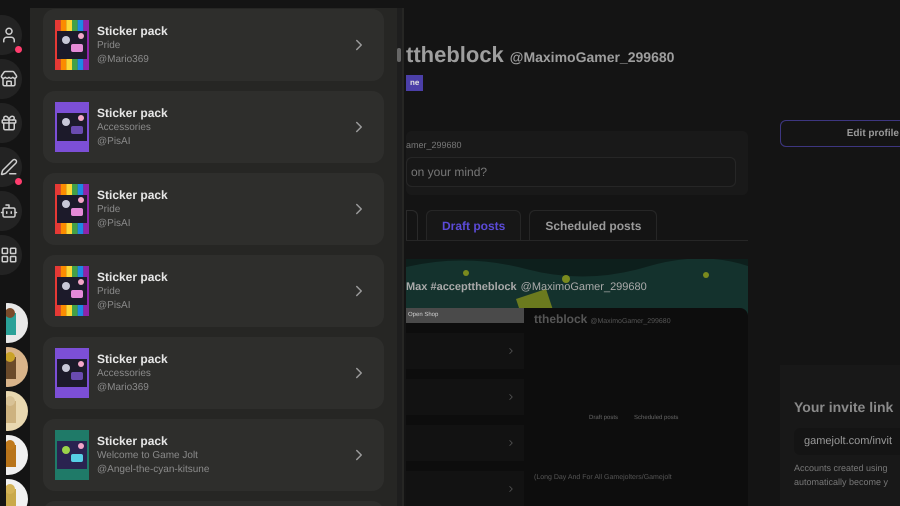 The image size is (900, 506). I want to click on post-handle: @MaximoGamer_299680, so click(583, 288).